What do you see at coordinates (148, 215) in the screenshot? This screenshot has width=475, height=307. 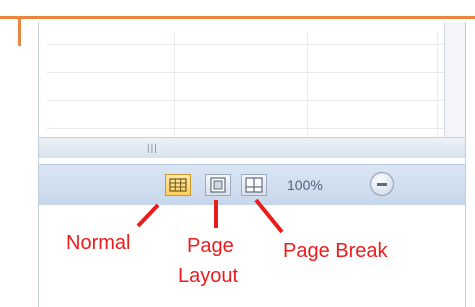 I see `arrow-normal` at bounding box center [148, 215].